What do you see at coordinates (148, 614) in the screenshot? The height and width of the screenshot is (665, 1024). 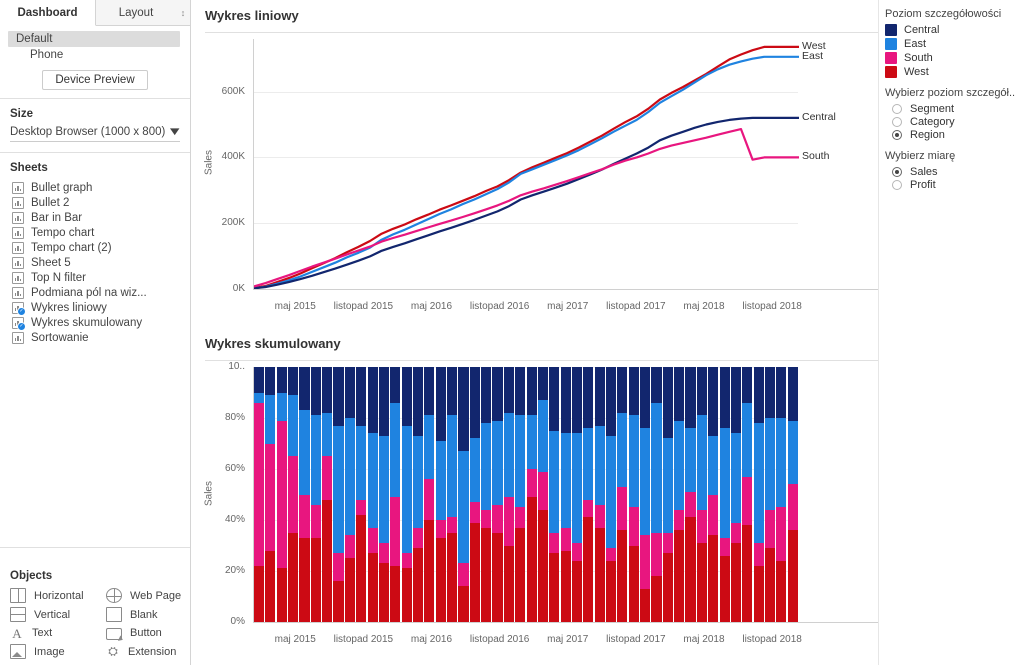 I see `object-item: Blank` at bounding box center [148, 614].